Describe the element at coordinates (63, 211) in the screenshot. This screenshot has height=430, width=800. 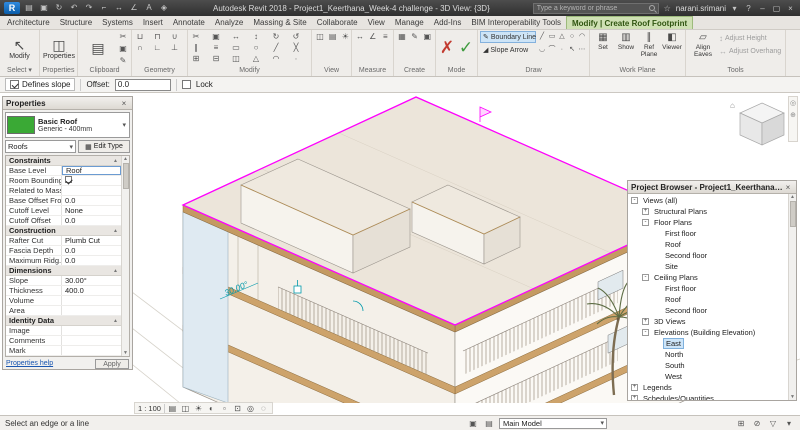
I see `property-row-cutoff-level: Cutoff Level None` at that location.